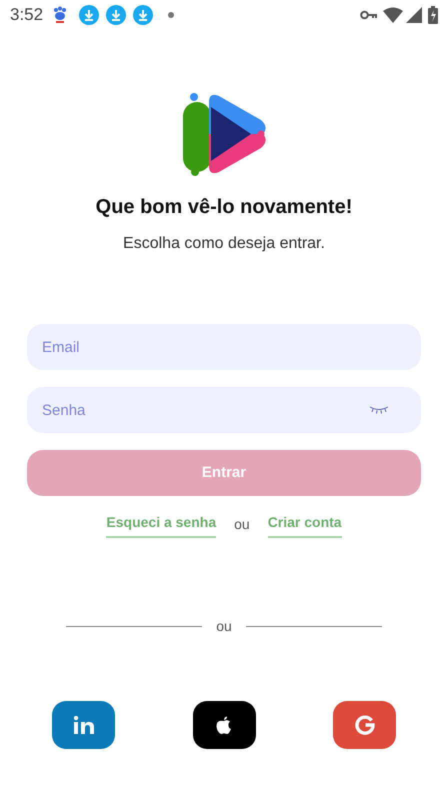 The width and height of the screenshot is (448, 796). I want to click on linkedin-button, so click(83, 725).